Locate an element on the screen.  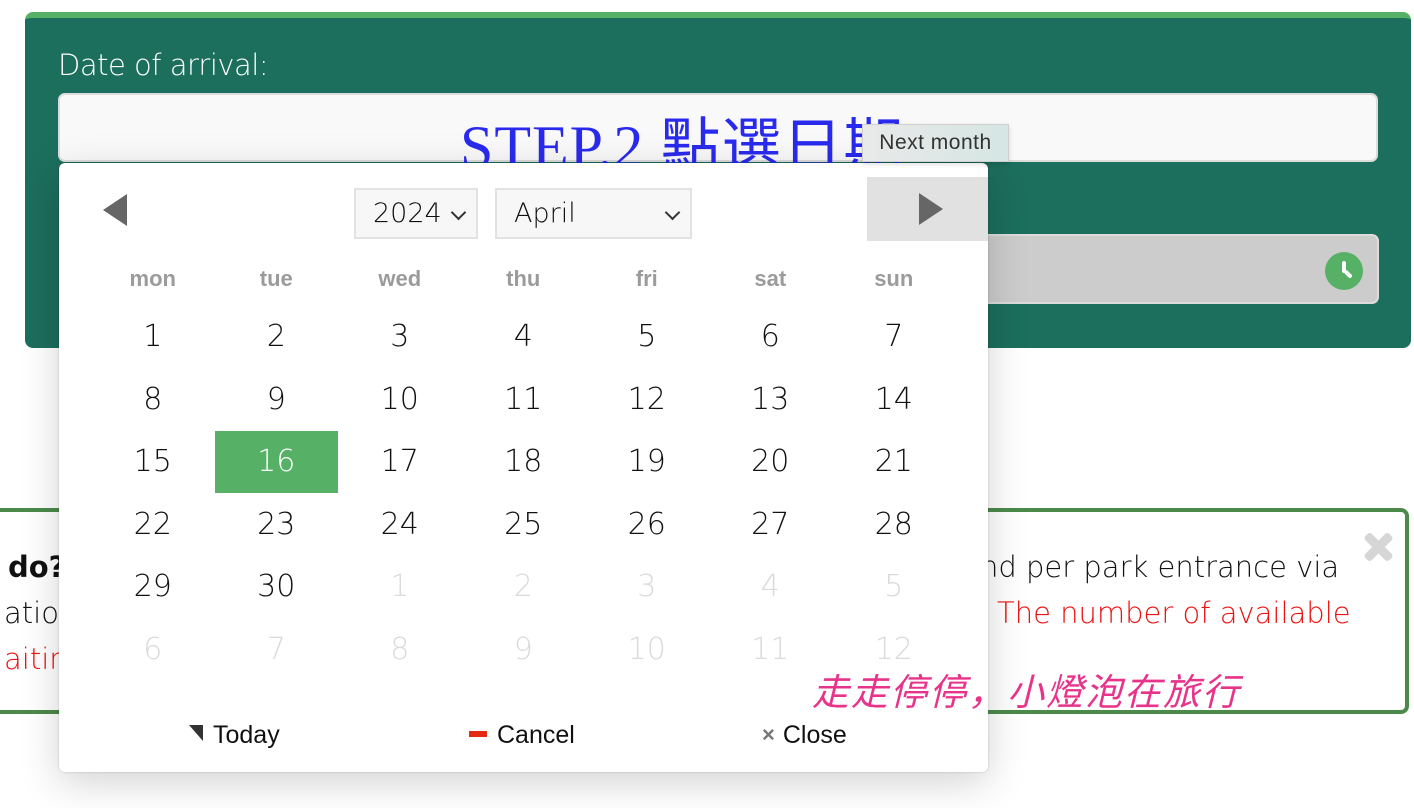
next-month-tooltip: Next month is located at coordinates (935, 143).